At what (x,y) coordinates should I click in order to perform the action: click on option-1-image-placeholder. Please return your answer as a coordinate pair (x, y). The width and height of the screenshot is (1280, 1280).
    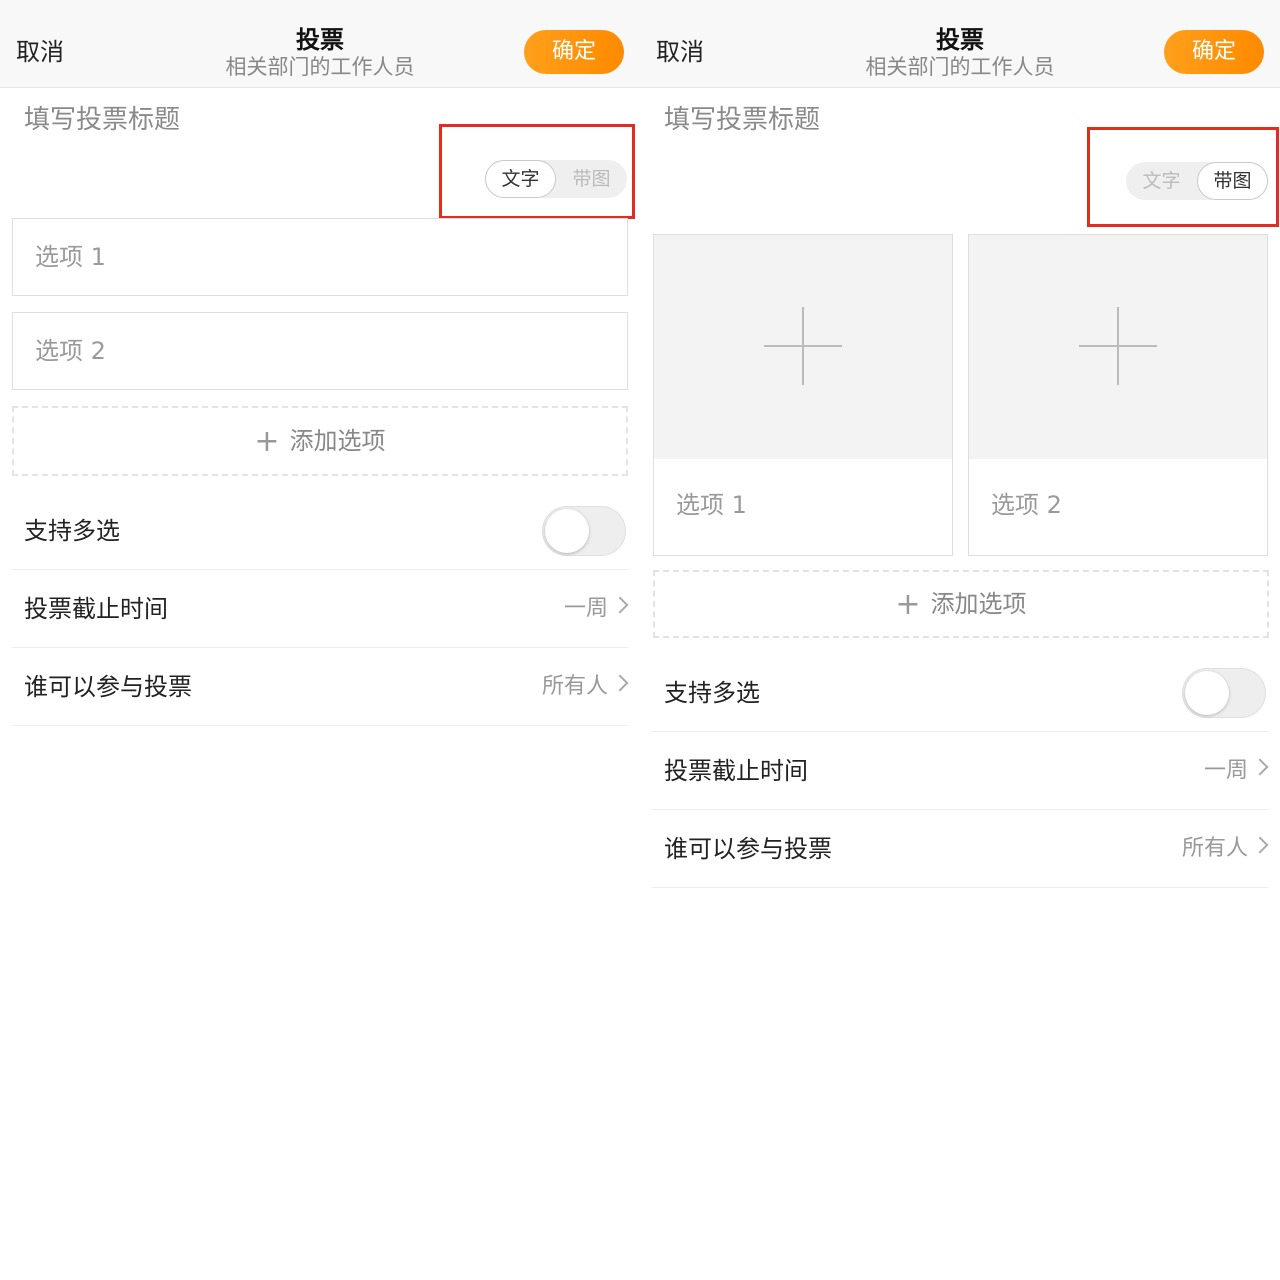
    Looking at the image, I should click on (803, 347).